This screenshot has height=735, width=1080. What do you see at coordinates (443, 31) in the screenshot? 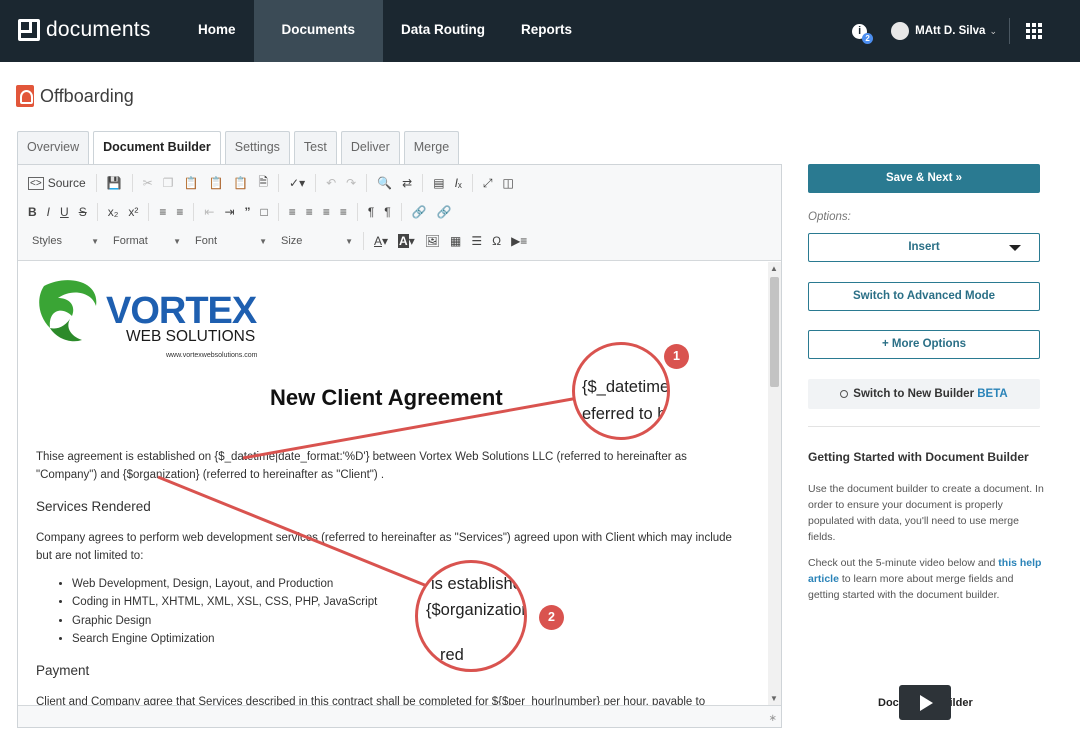
I see `nav-data-routing: Data Routing` at bounding box center [443, 31].